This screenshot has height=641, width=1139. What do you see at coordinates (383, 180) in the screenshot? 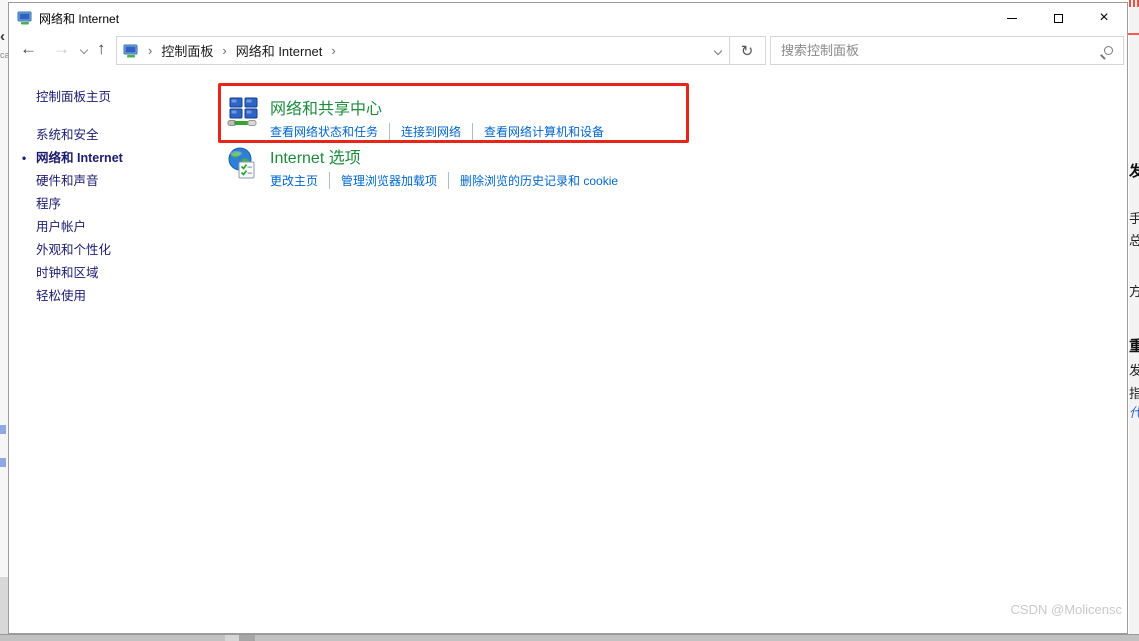
I see `task-manage-browser-addons: 管理浏览器加载项` at bounding box center [383, 180].